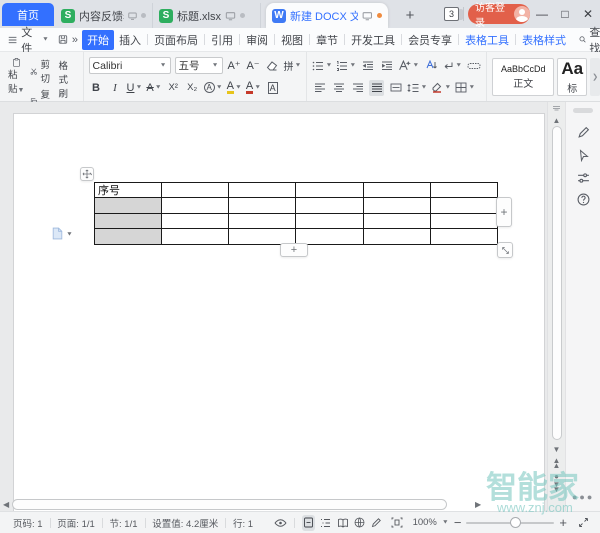  Describe the element at coordinates (359, 523) in the screenshot. I see `web-view-button` at that location.